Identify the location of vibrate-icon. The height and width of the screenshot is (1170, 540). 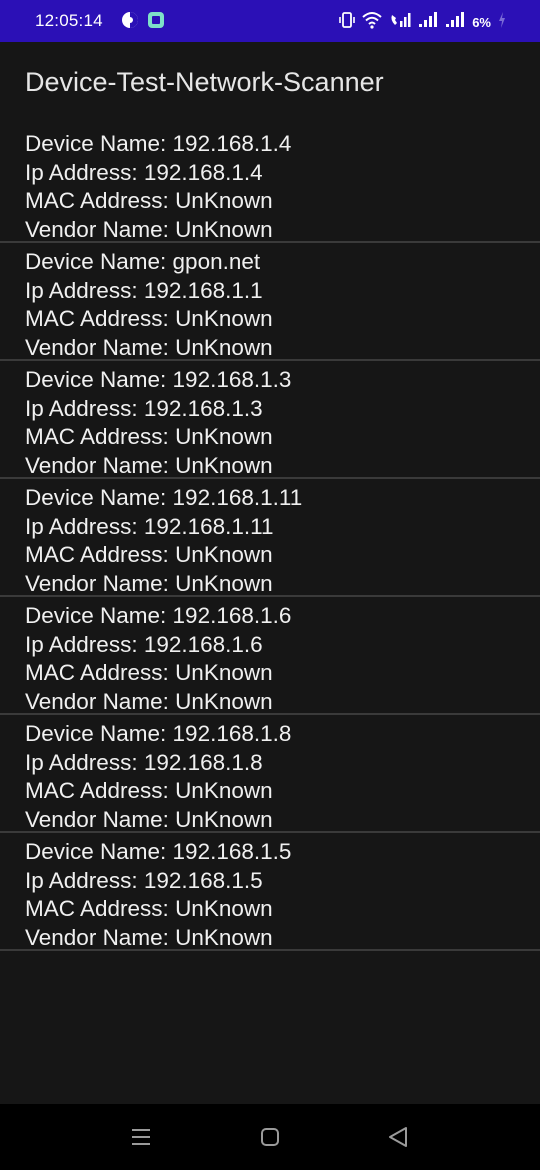
(347, 22).